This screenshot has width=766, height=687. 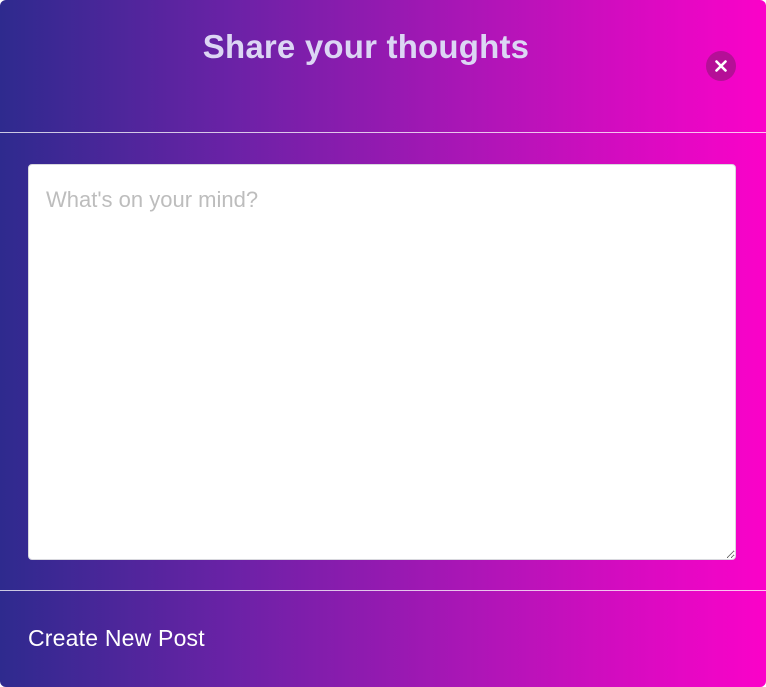 What do you see at coordinates (366, 46) in the screenshot?
I see `modal-title: Share your thoughts` at bounding box center [366, 46].